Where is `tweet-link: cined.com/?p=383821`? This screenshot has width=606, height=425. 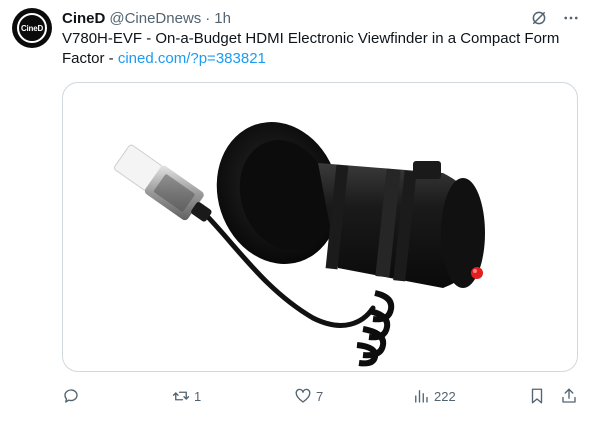 tweet-link: cined.com/?p=383821 is located at coordinates (192, 58).